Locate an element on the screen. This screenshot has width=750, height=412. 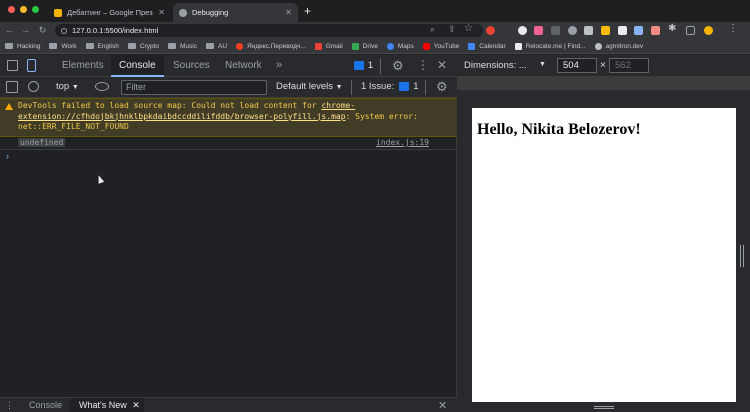
inspect-element-icon is located at coordinates (12, 65).